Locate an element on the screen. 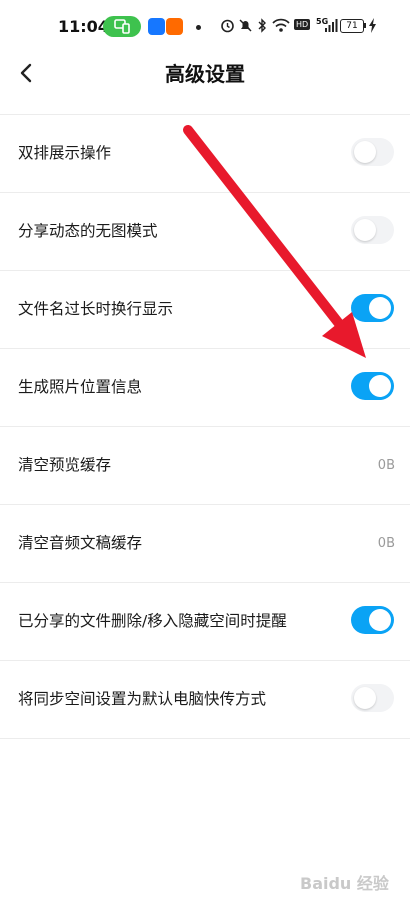 This screenshot has width=410, height=914. bluetooth-icon is located at coordinates (262, 25).